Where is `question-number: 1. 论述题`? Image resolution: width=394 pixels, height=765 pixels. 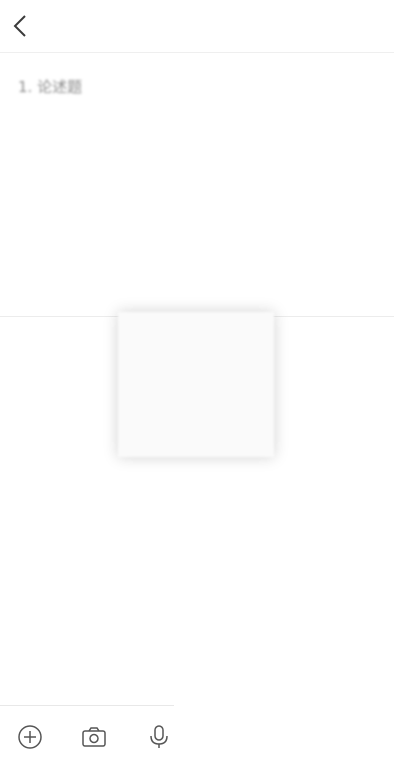
question-number: 1. 论述题 is located at coordinates (50, 87).